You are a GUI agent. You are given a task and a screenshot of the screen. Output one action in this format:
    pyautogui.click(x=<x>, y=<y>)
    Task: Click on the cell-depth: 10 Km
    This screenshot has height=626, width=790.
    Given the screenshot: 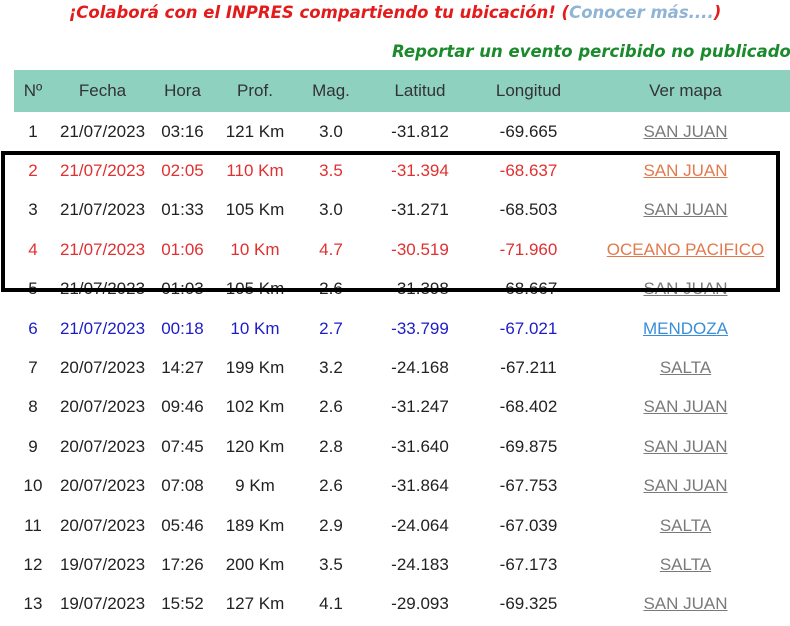 What is the action you would take?
    pyautogui.click(x=255, y=328)
    